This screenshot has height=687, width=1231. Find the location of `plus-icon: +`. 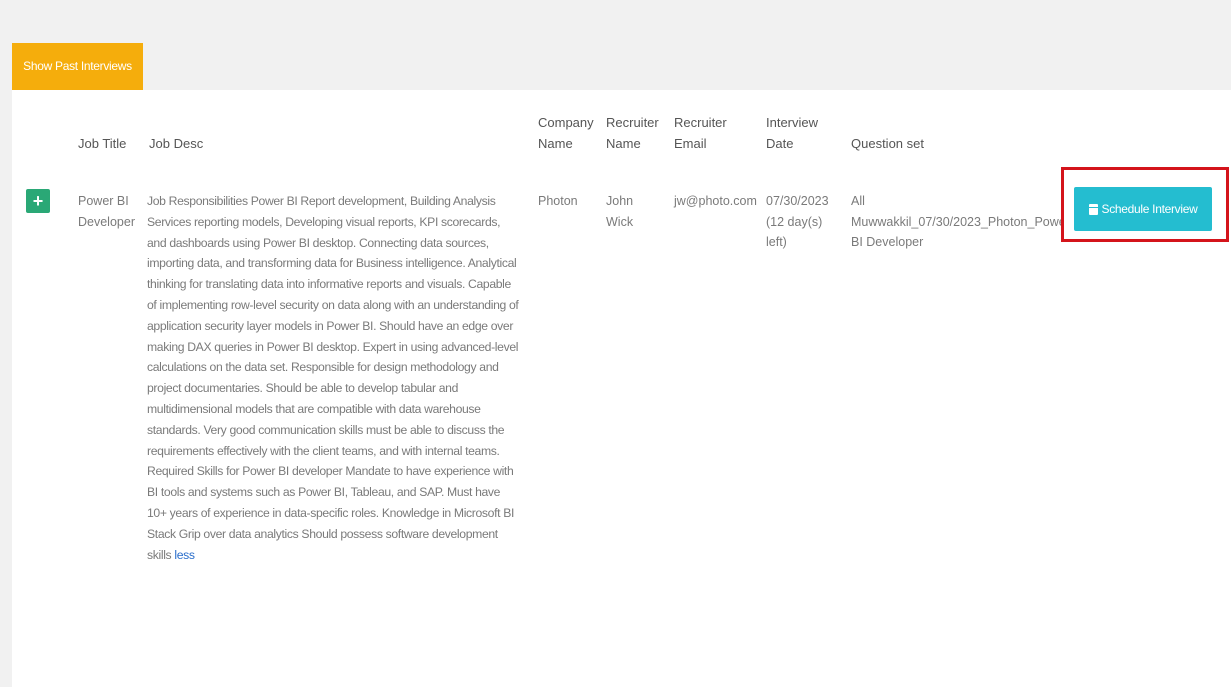

plus-icon: + is located at coordinates (38, 201).